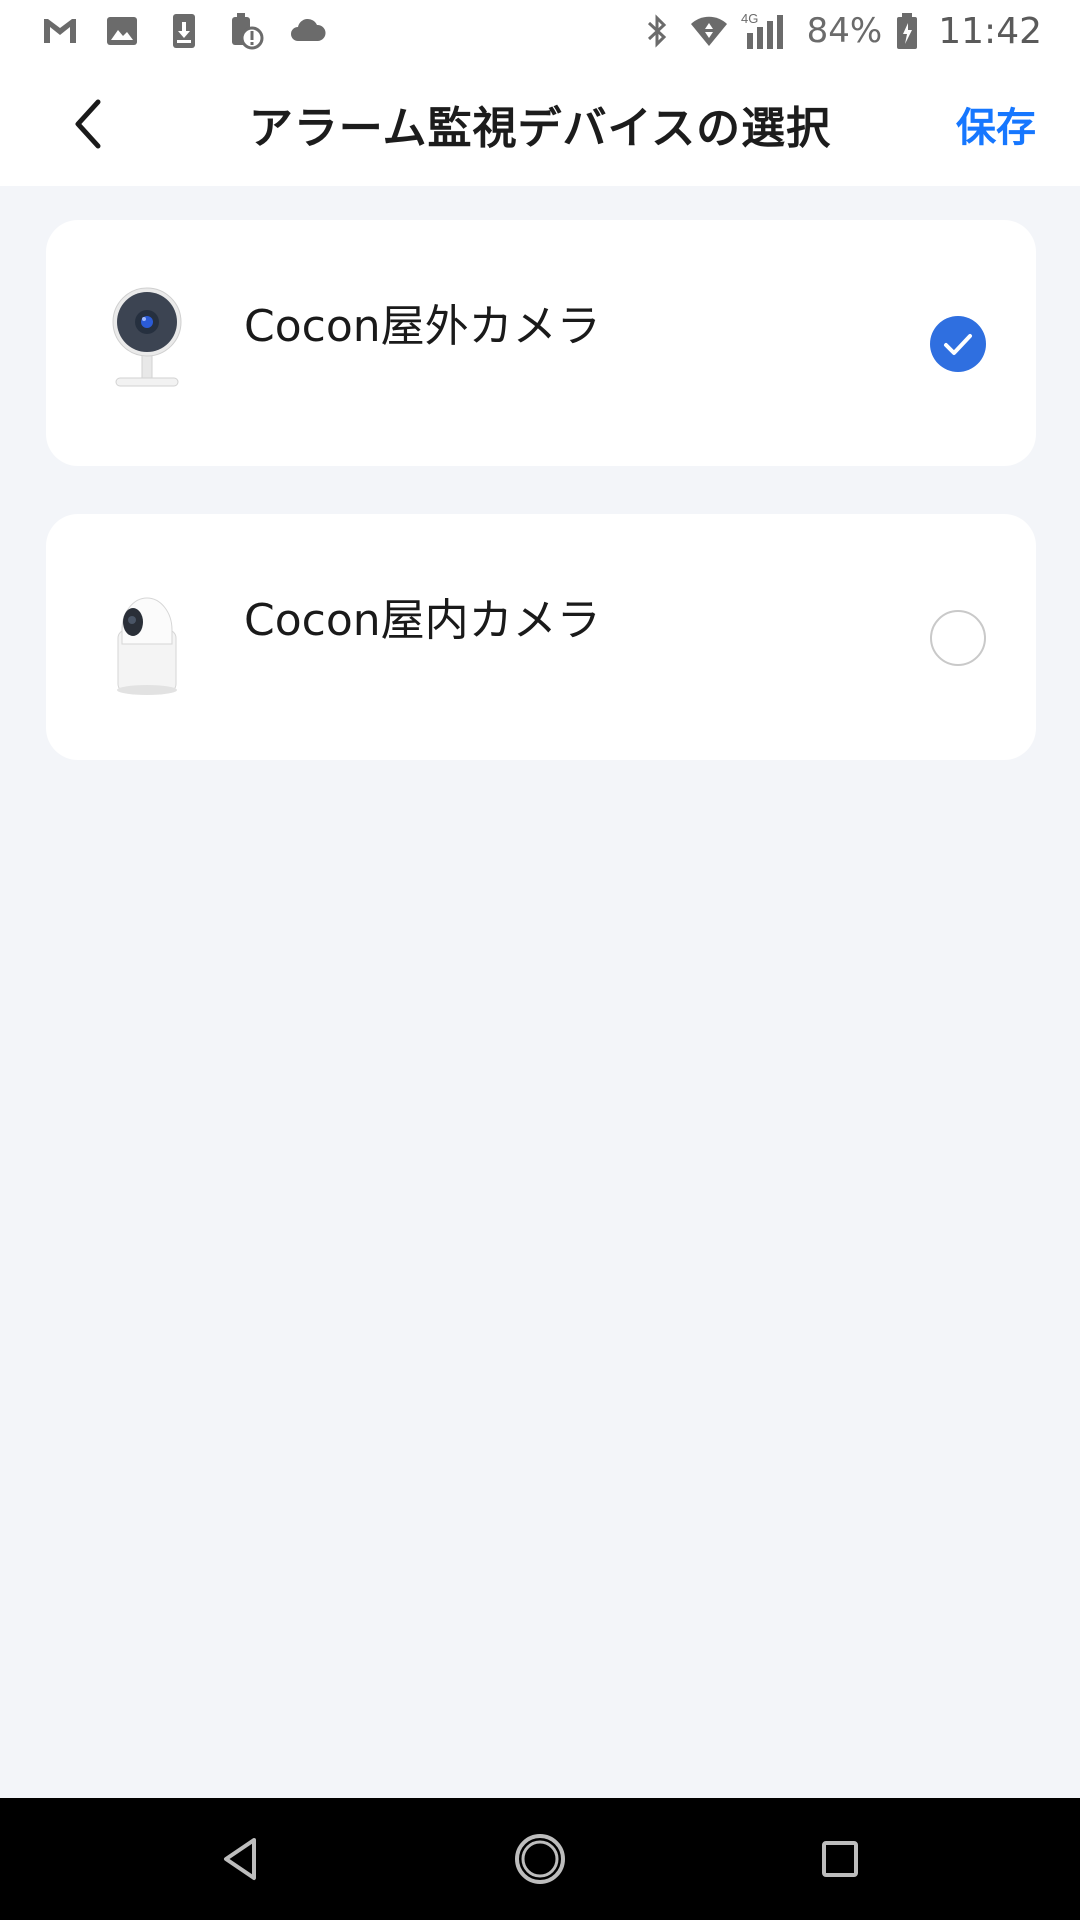 This screenshot has width=1080, height=1920. I want to click on system-nav-bar, so click(540, 1859).